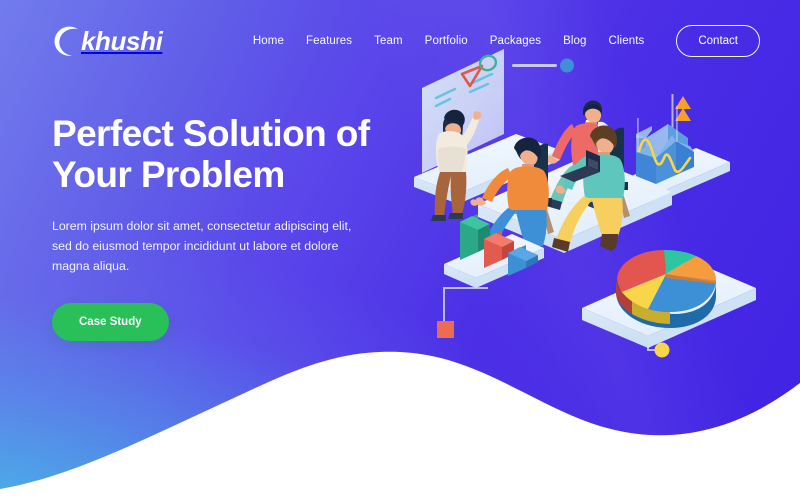 The image size is (800, 500). I want to click on nav-item-packages: Packages, so click(515, 41).